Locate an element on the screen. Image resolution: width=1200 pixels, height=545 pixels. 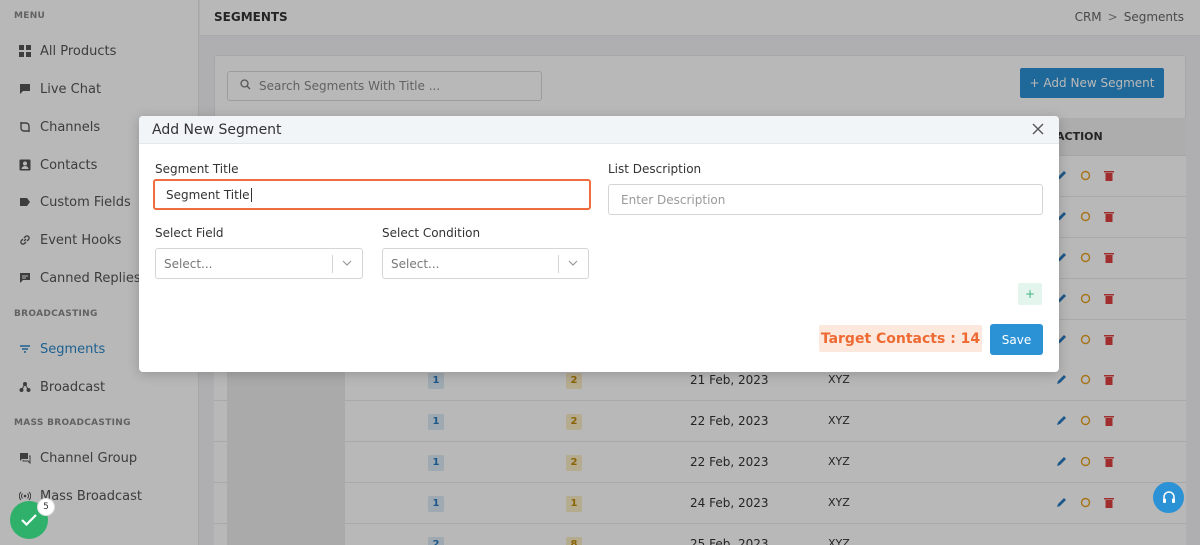
segment-title-value: Segment Title is located at coordinates (208, 194).